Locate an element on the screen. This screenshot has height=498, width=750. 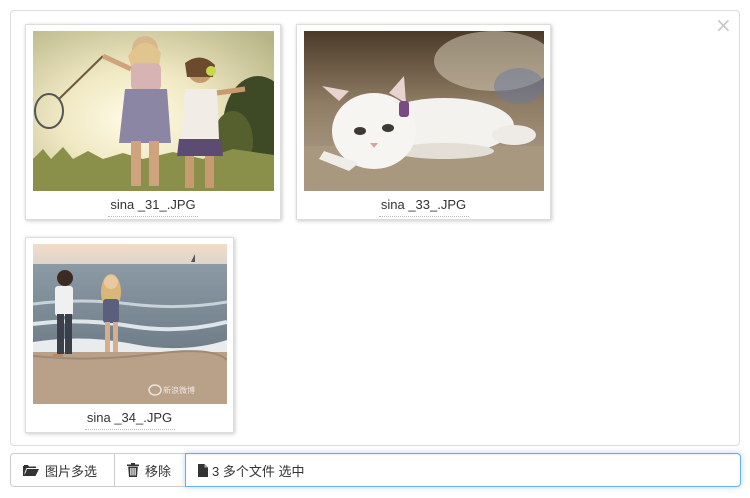
file-thumbnail: sina _33_.JPG is located at coordinates (423, 122).